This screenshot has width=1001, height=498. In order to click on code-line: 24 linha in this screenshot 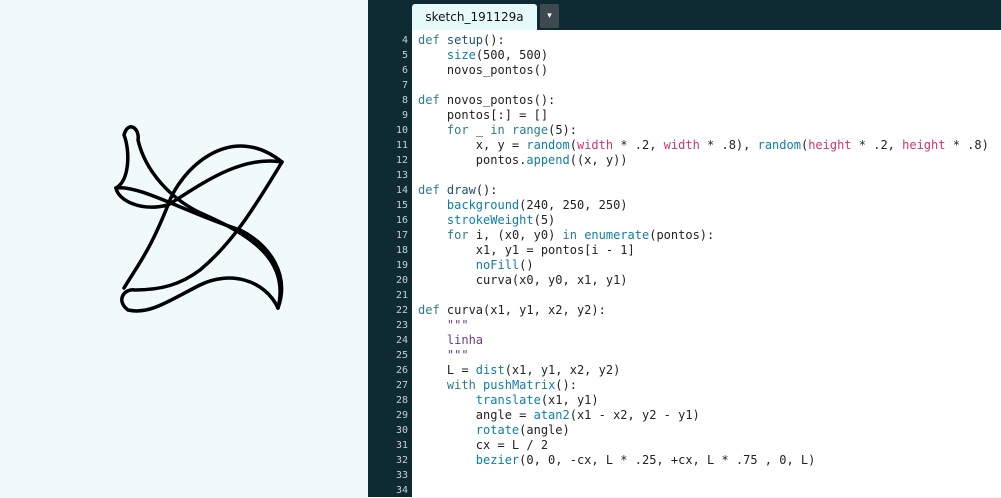, I will do `click(698, 340)`.